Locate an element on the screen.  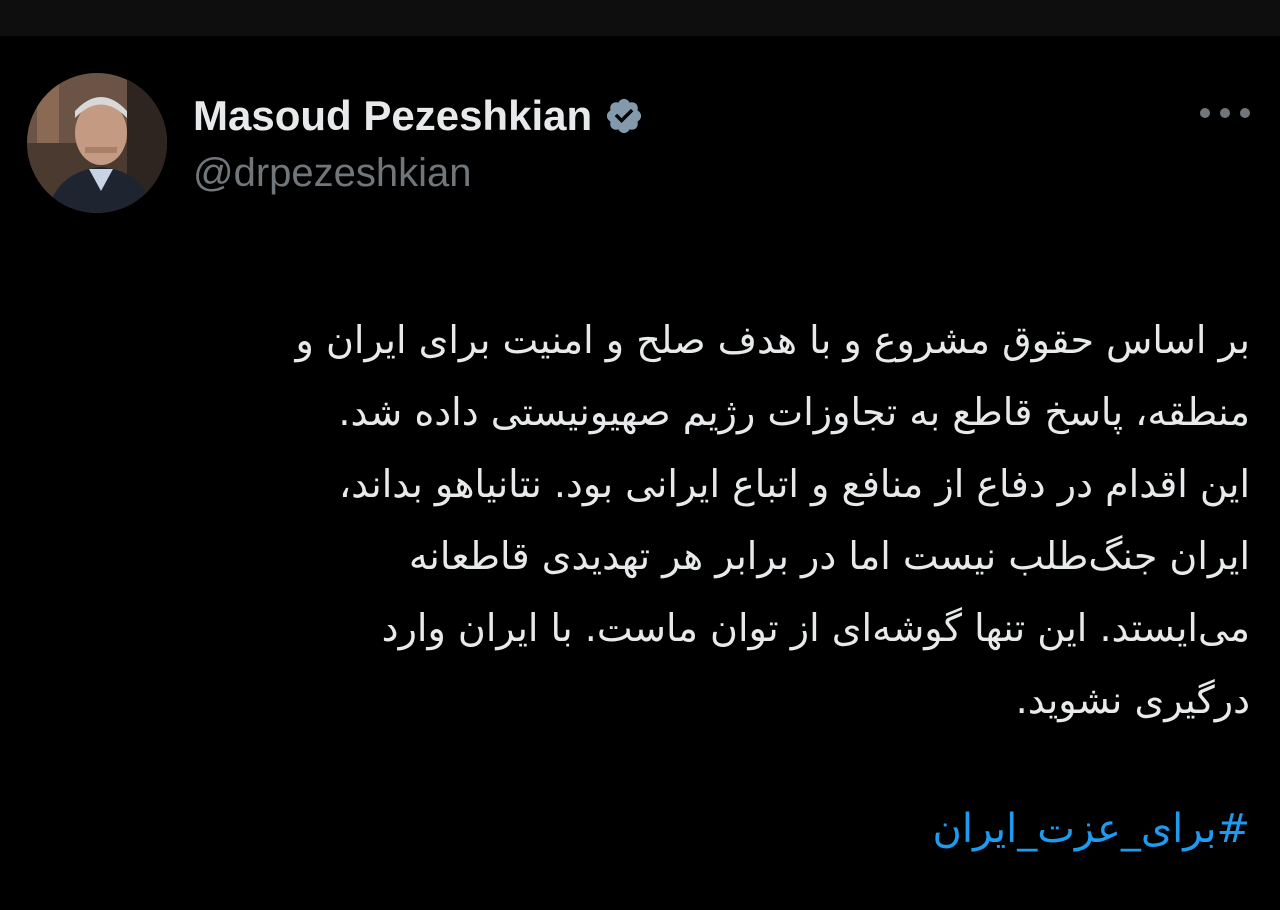
hashtag-link: #برای_عزت_ایران is located at coordinates (1091, 829).